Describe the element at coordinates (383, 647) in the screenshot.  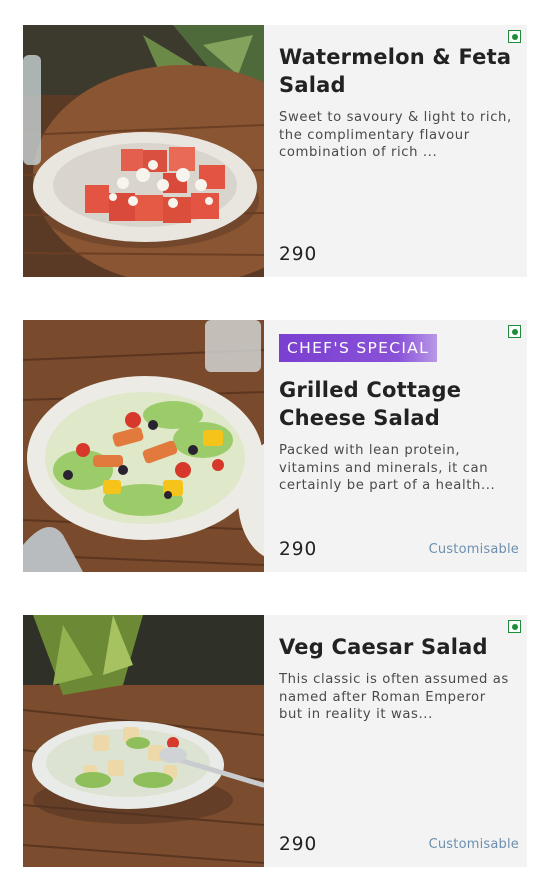
I see `menu-item-title: Veg Caesar Salad` at that location.